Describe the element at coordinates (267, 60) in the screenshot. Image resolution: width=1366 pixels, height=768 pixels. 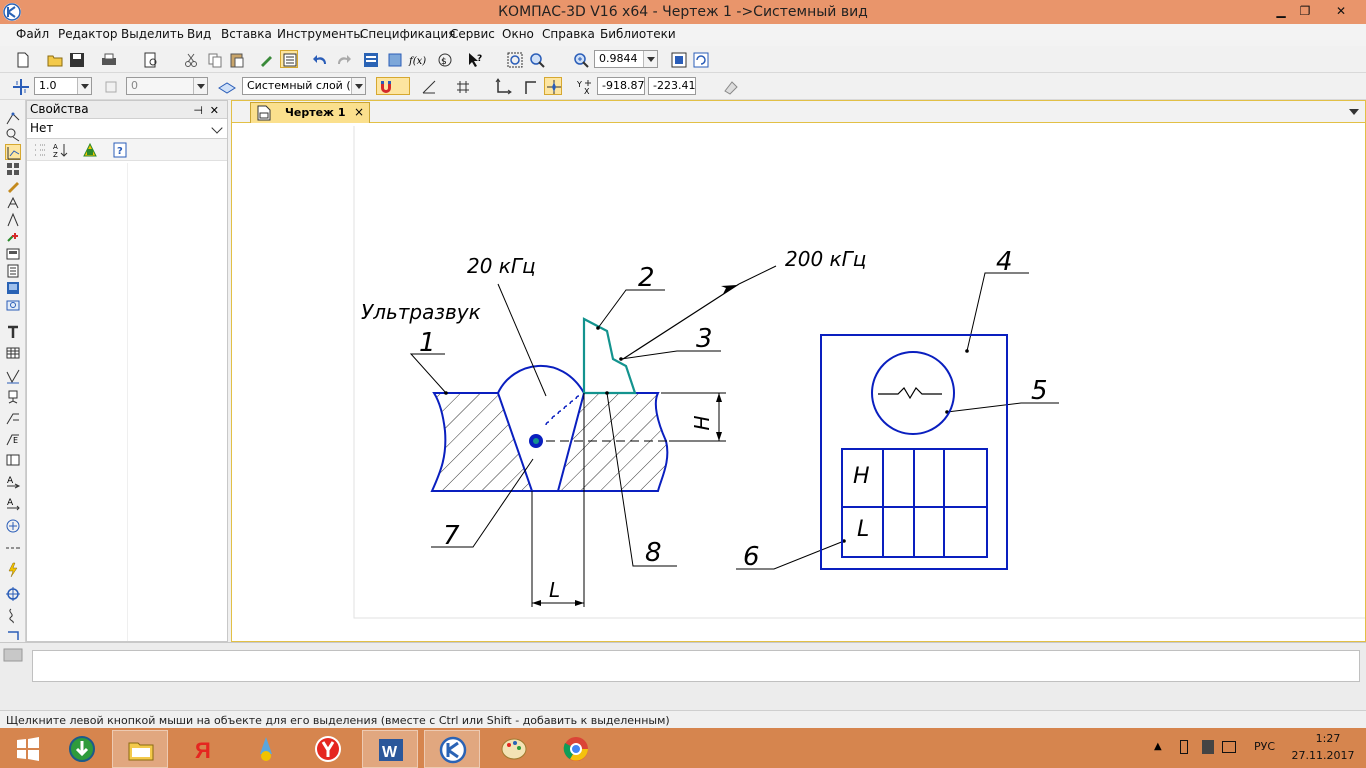
I see `format-painter-icon` at that location.